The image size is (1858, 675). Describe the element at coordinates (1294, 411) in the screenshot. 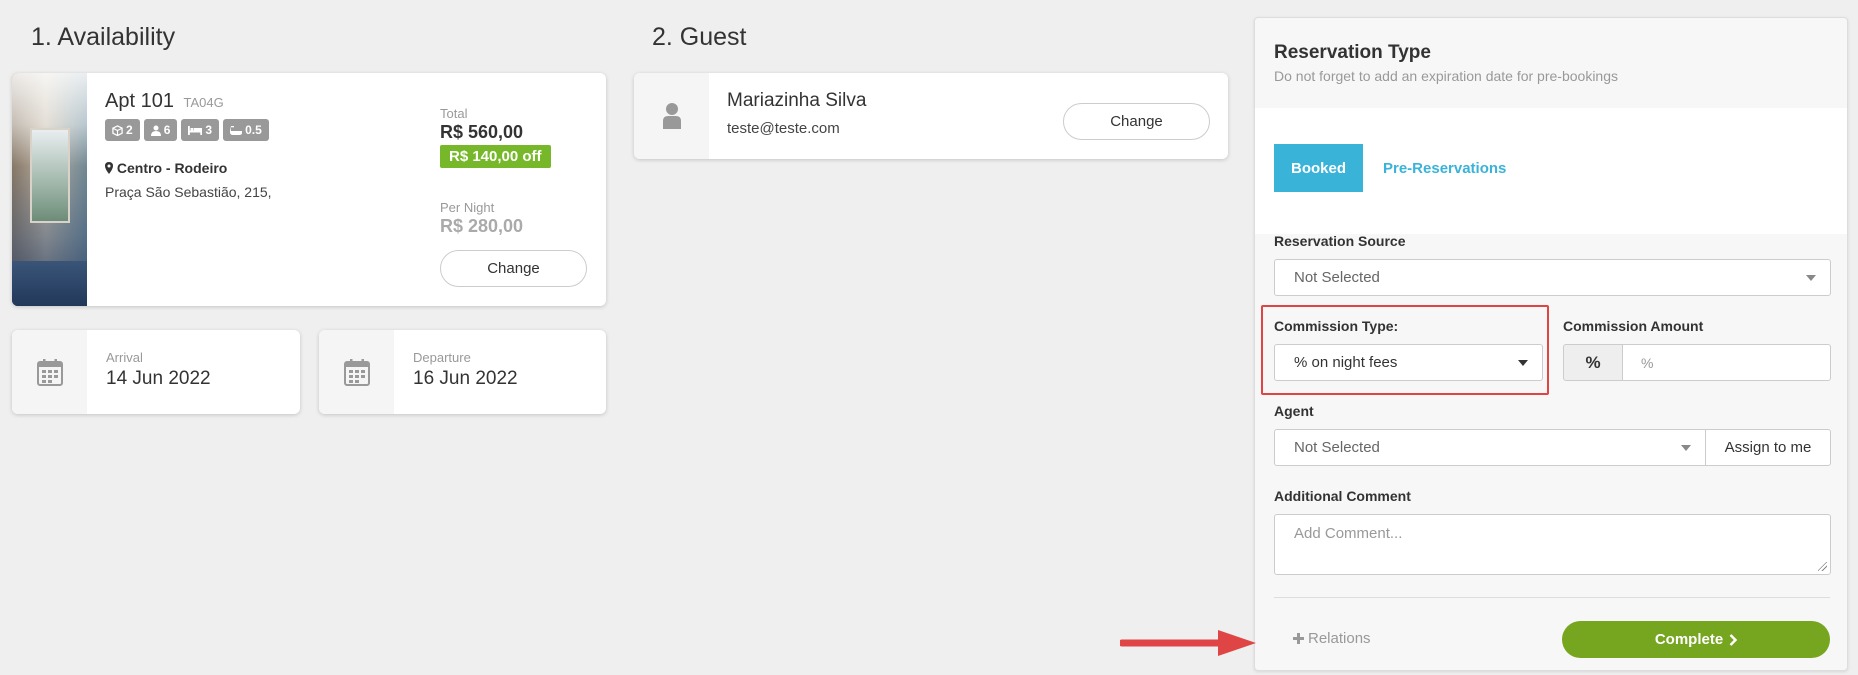

I see `agent-label: Agent` at that location.